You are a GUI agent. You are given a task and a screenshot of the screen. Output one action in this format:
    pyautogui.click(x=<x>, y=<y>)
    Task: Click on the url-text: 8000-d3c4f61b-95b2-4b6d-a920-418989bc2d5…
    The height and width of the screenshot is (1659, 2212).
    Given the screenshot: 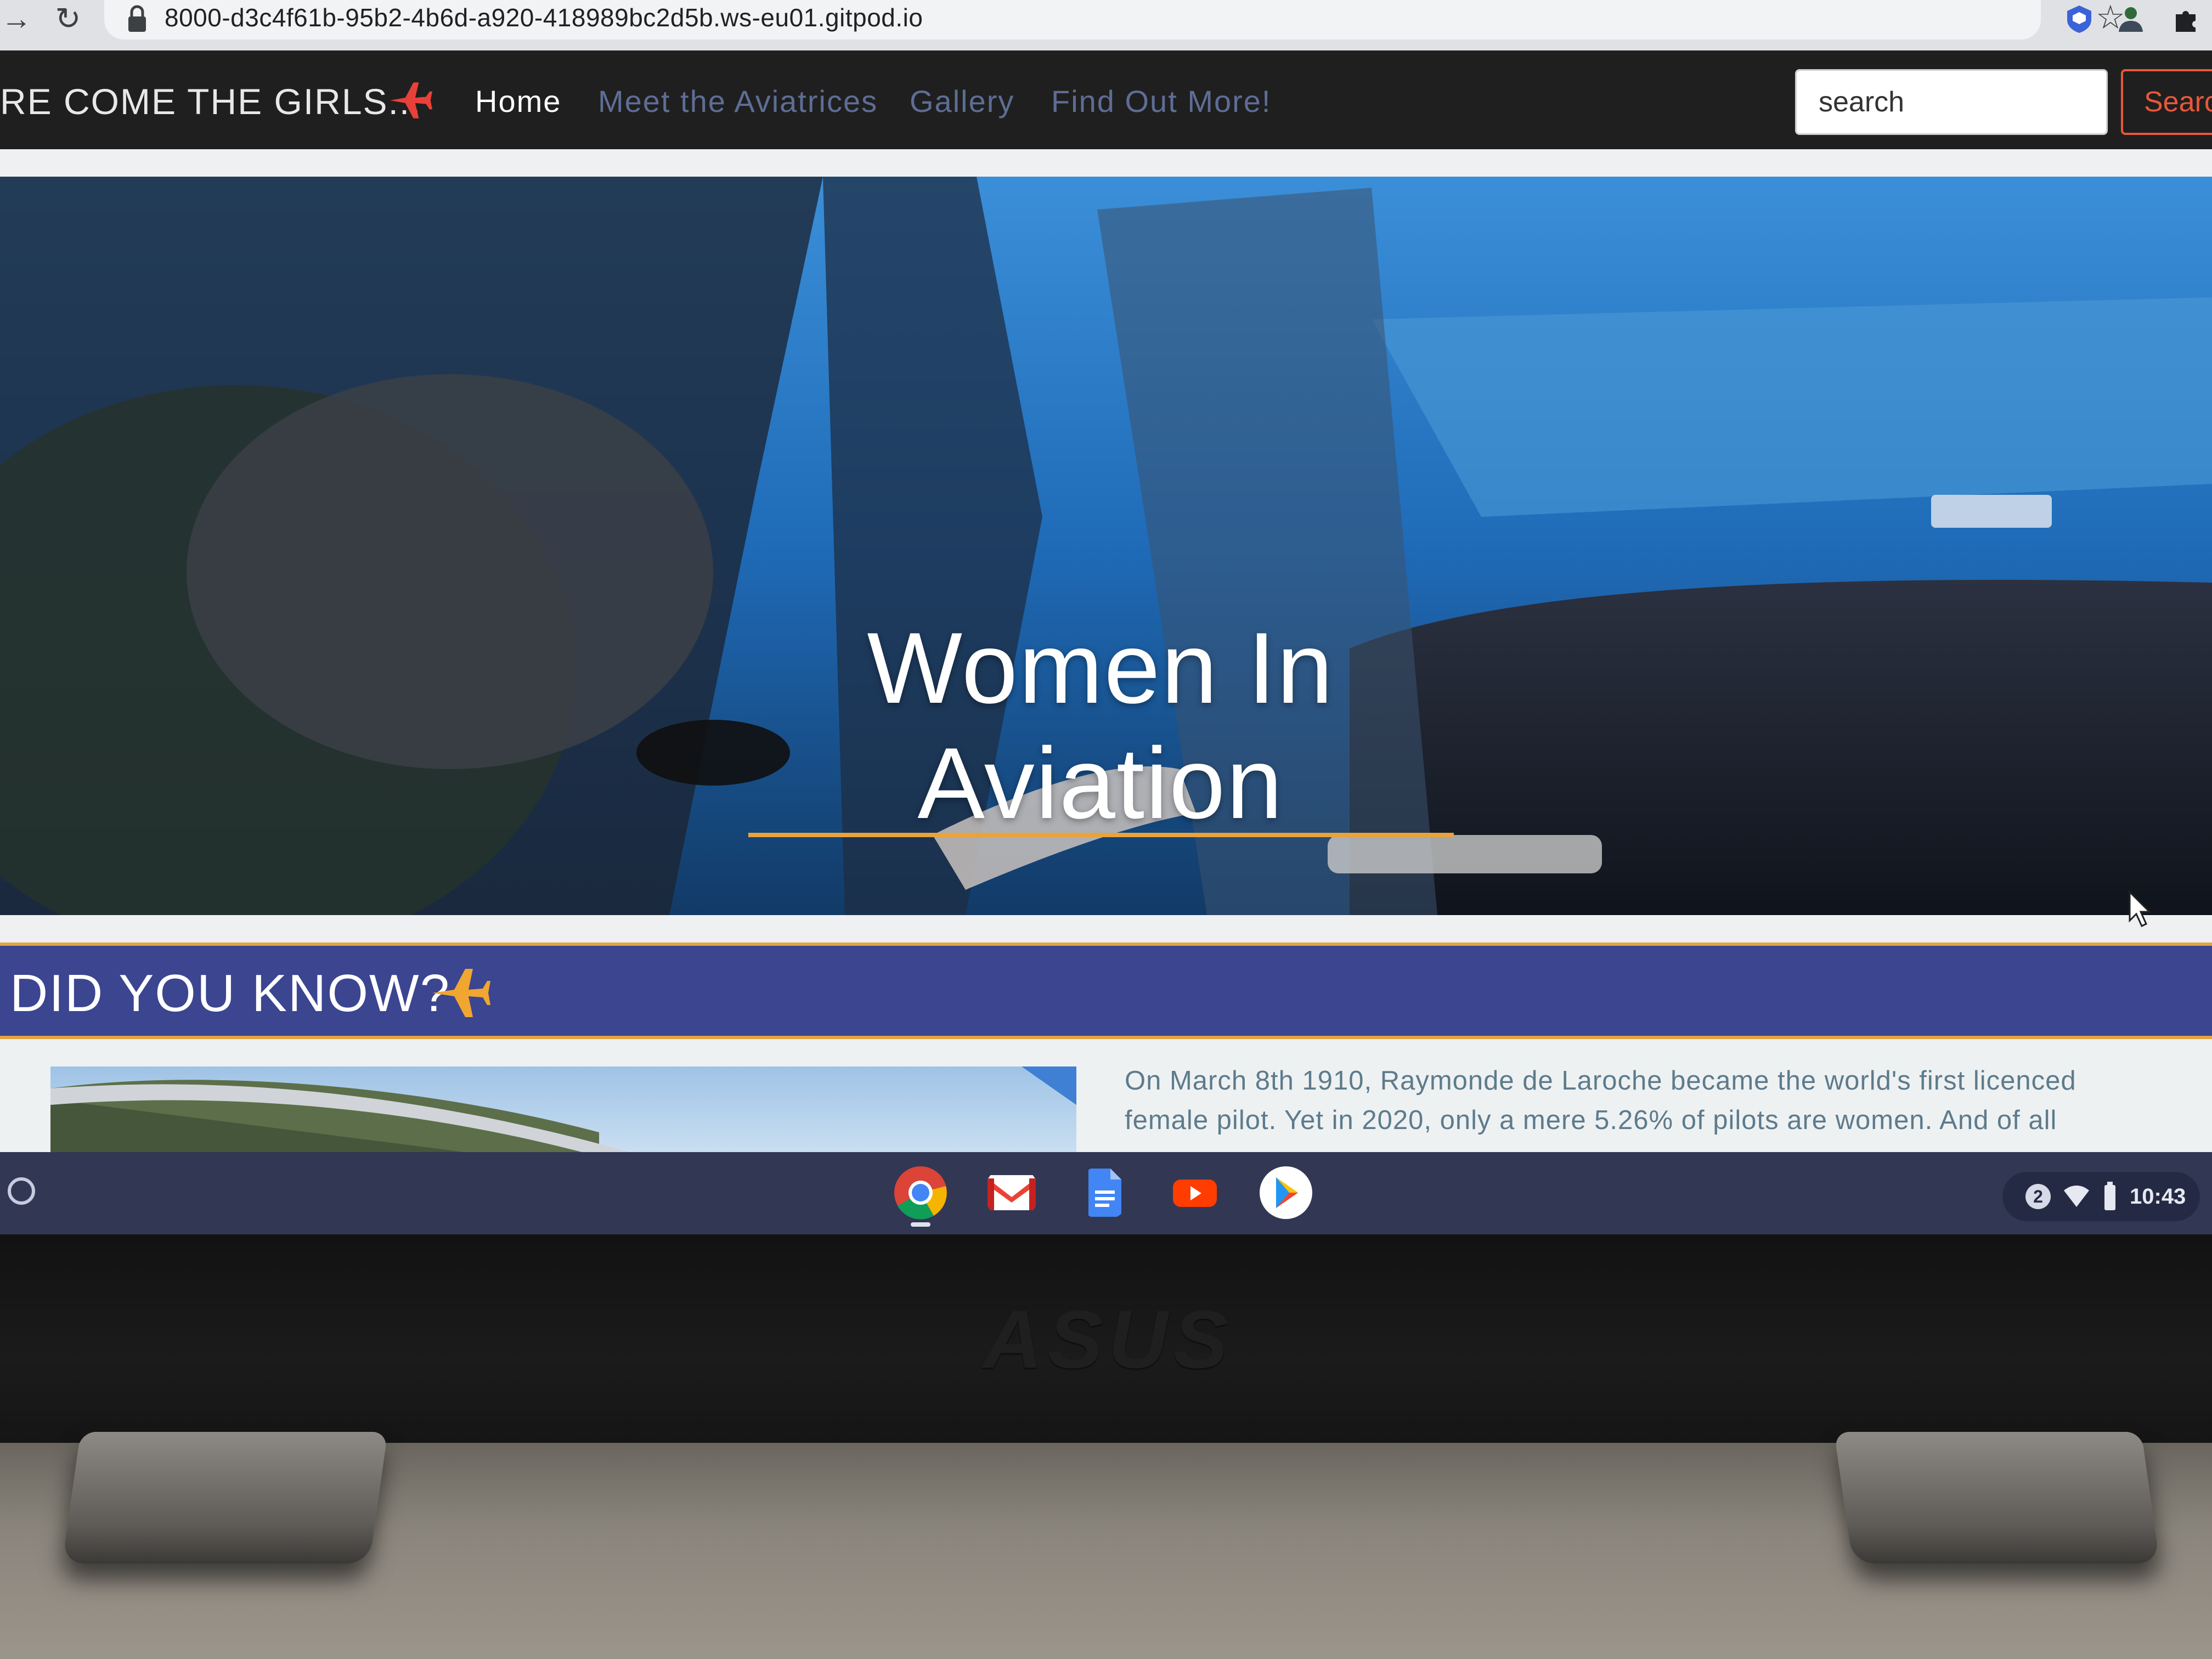 What is the action you would take?
    pyautogui.click(x=544, y=17)
    